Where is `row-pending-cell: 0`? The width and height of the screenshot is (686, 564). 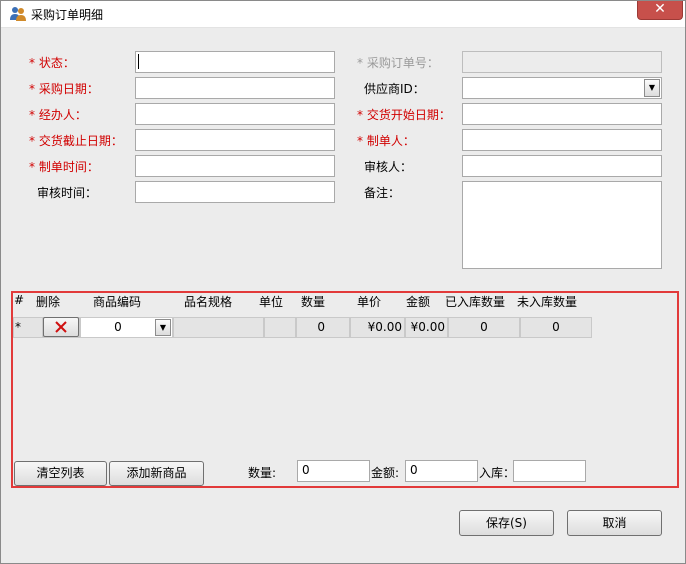 row-pending-cell: 0 is located at coordinates (556, 327).